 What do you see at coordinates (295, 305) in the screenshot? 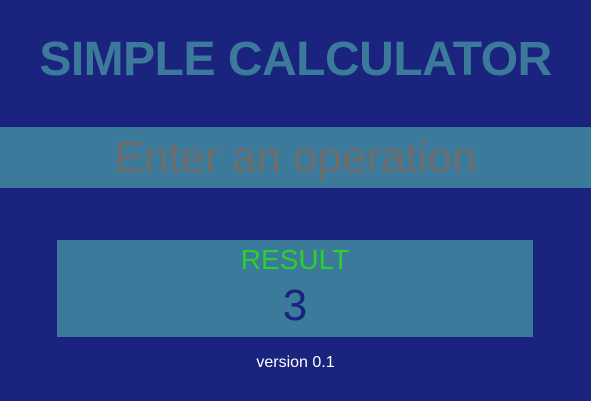
I see `result-value: 3` at bounding box center [295, 305].